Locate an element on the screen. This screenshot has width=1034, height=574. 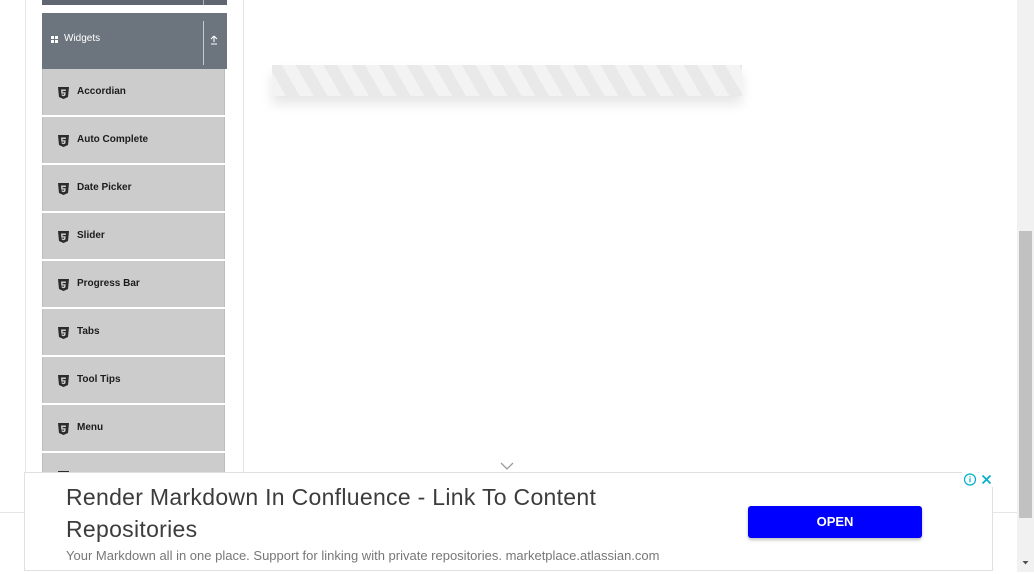
sidebar-item-menu: Menu is located at coordinates (133, 428).